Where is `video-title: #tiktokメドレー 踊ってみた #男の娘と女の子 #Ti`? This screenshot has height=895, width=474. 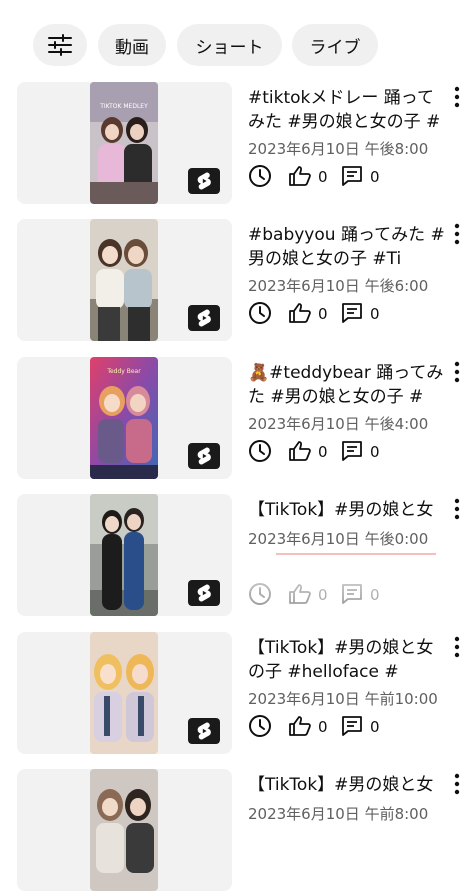
video-title: #tiktokメドレー 踊ってみた #男の娘と女の子 #Ti is located at coordinates (348, 110).